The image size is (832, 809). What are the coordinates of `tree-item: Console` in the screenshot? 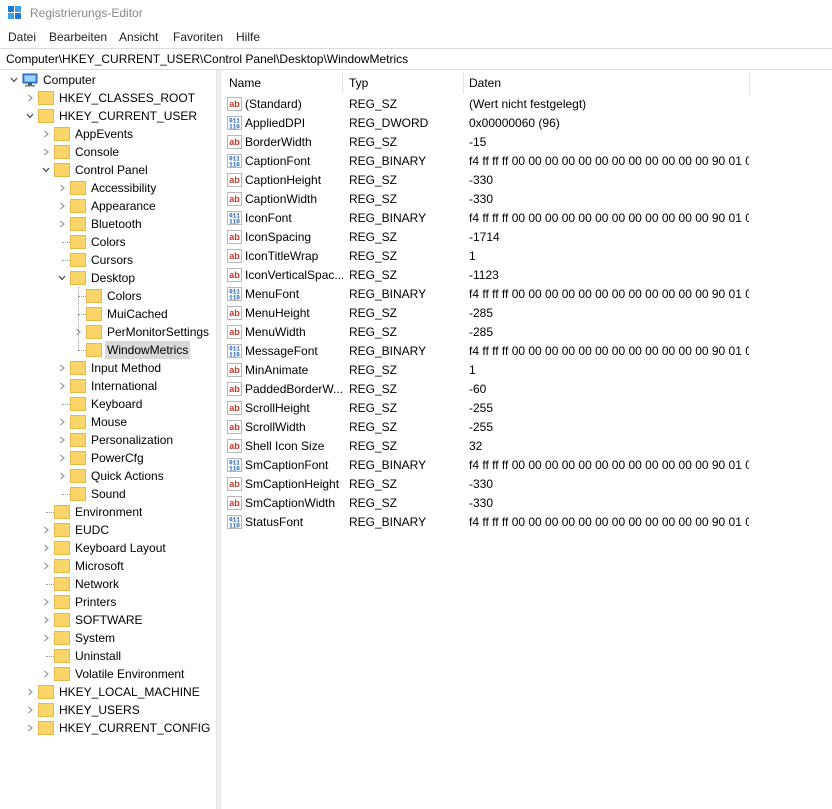 It's located at (108, 152).